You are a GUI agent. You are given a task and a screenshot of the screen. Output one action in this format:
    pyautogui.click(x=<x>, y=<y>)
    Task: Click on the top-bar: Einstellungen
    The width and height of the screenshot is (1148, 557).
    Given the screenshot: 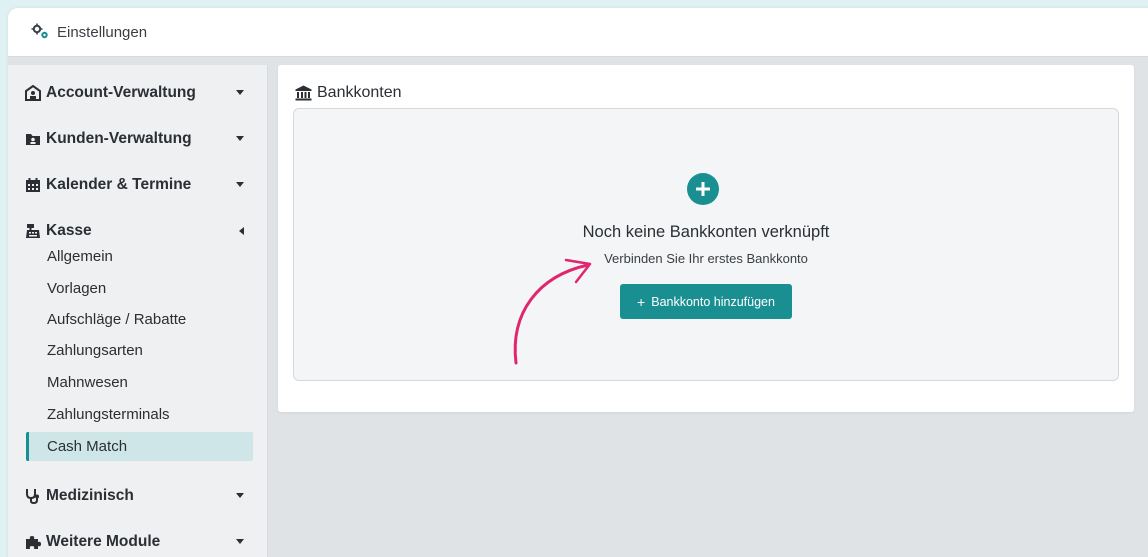 What is the action you would take?
    pyautogui.click(x=578, y=32)
    